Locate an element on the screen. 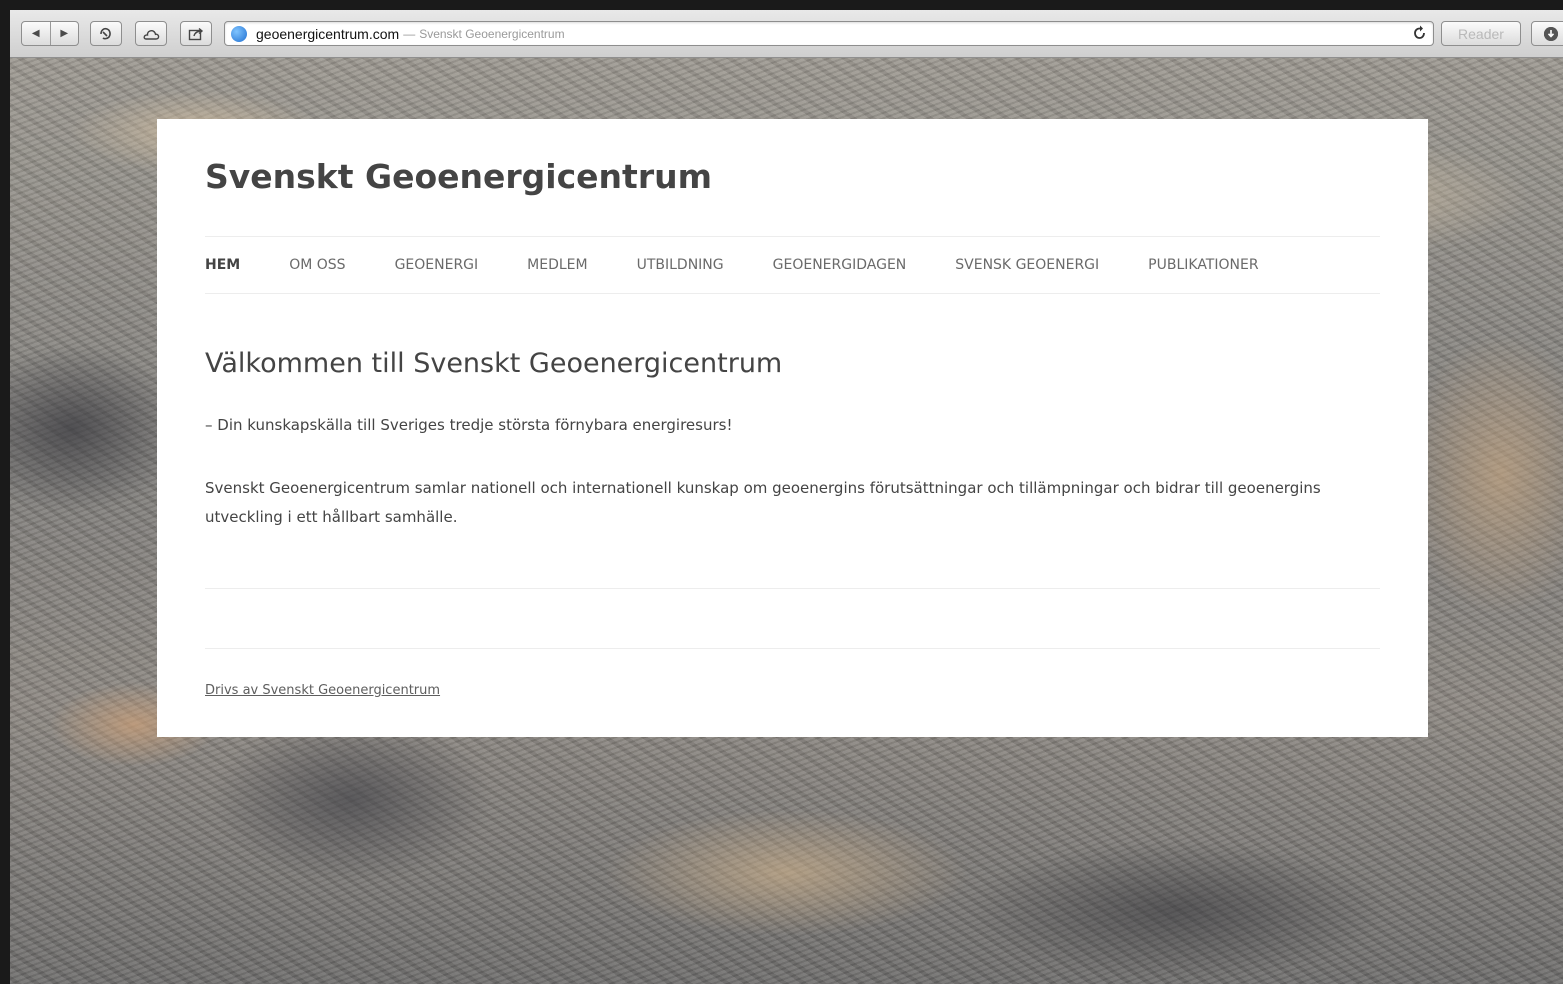 The image size is (1563, 984). nav-item-geoenergidagen: GEOENERGIDAGEN is located at coordinates (840, 265).